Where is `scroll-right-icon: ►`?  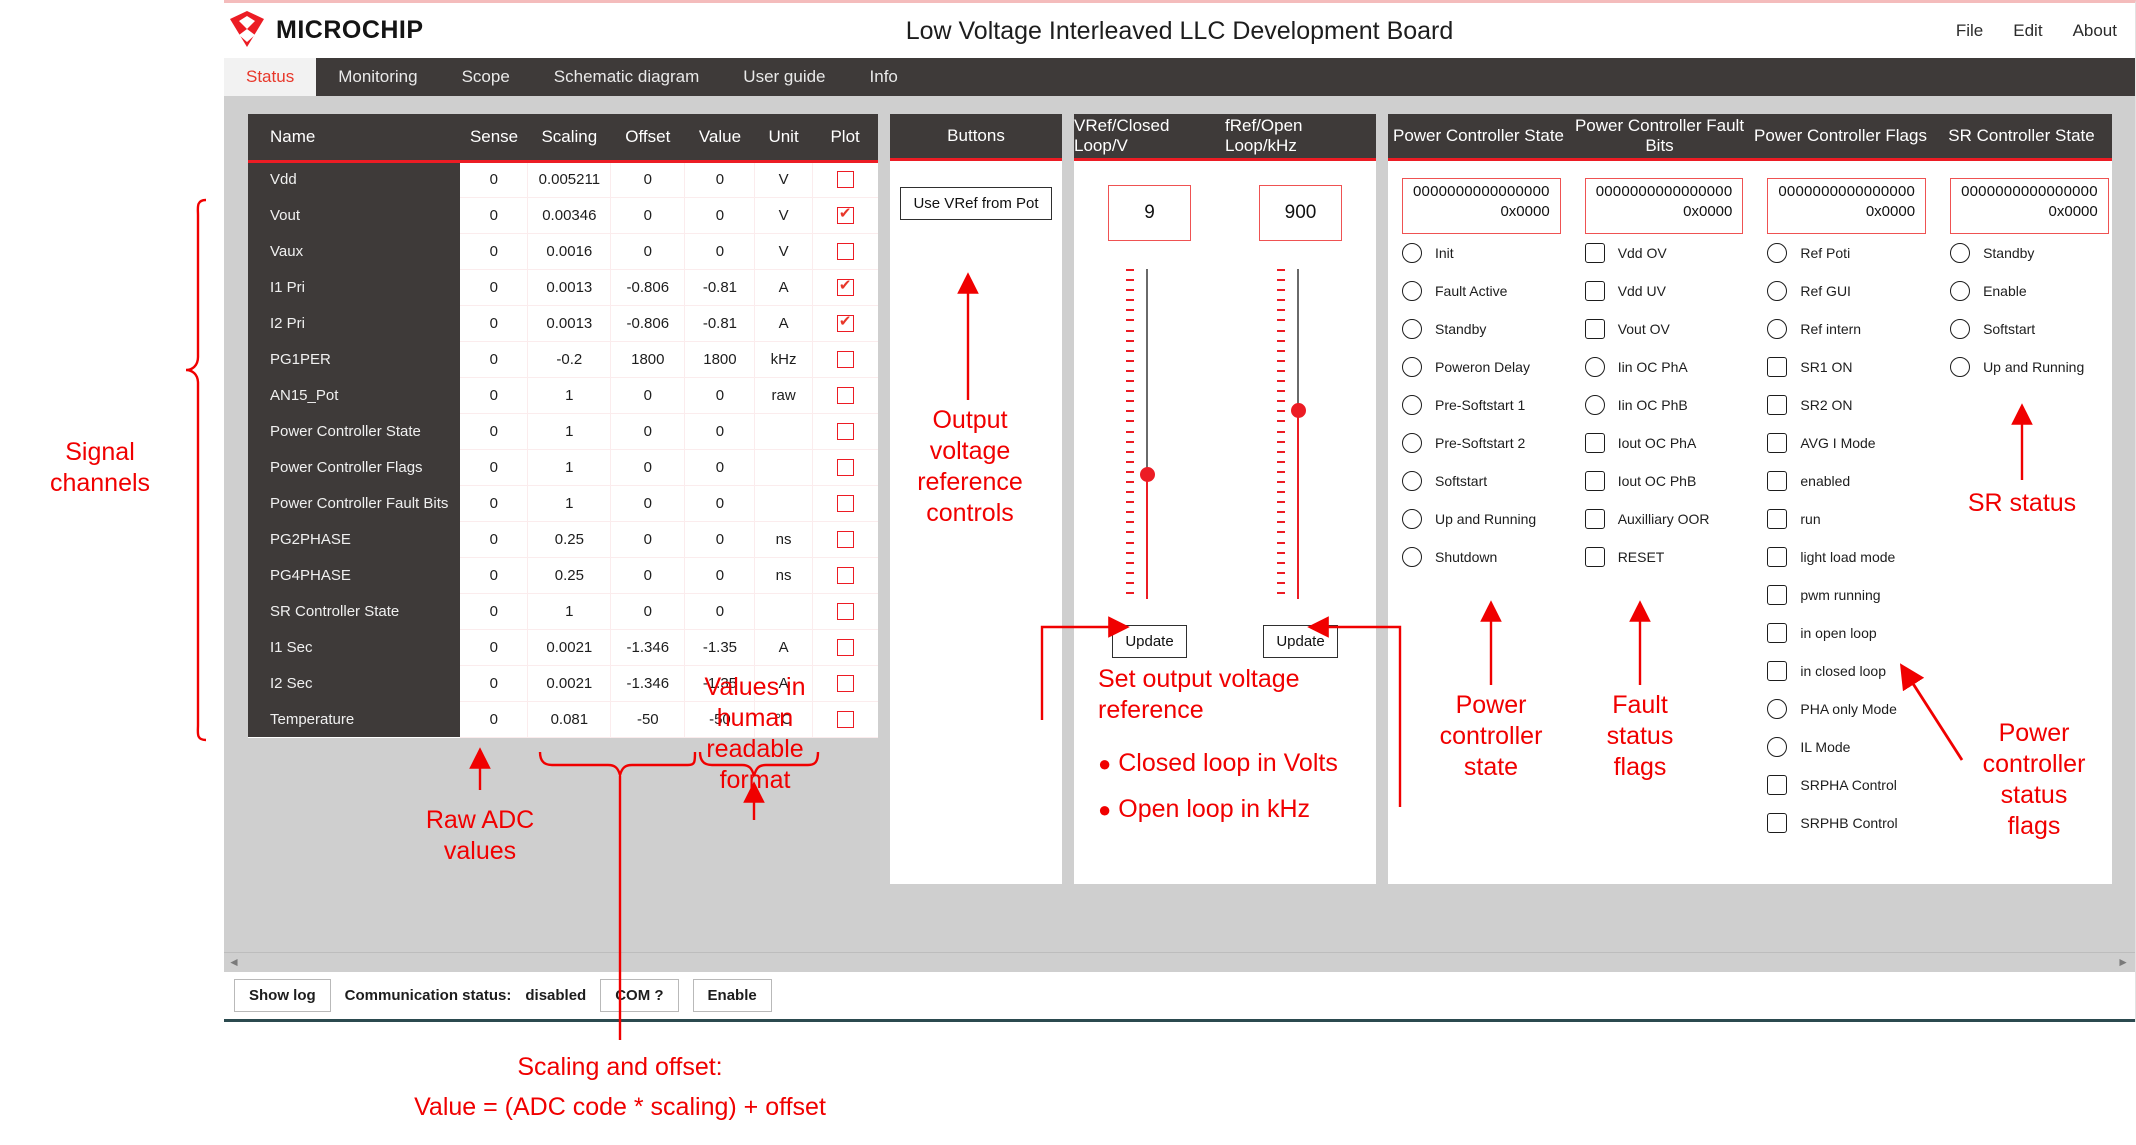 scroll-right-icon: ► is located at coordinates (2123, 962).